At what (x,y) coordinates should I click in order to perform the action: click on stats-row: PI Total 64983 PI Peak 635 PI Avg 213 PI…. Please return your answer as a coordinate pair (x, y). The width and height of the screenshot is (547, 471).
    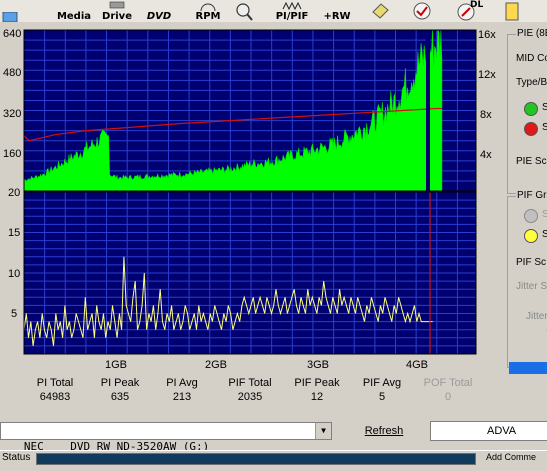
    Looking at the image, I should click on (252, 391).